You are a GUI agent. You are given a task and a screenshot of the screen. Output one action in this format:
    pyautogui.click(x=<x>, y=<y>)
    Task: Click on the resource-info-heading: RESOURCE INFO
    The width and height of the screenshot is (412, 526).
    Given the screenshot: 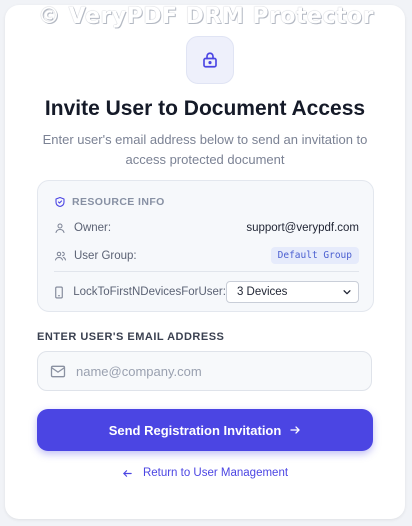 What is the action you would take?
    pyautogui.click(x=109, y=202)
    